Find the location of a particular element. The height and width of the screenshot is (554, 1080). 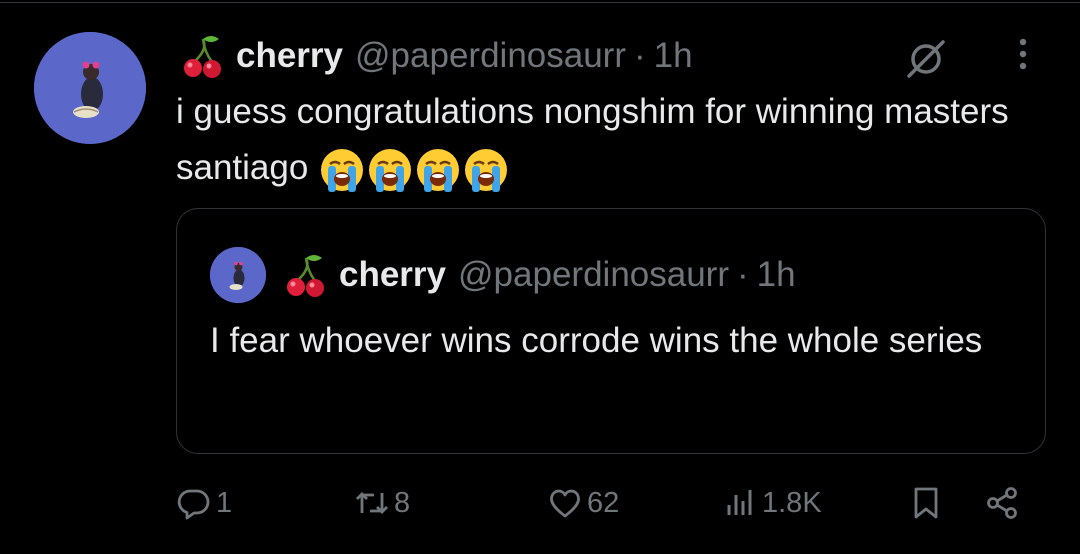

quoted-avatar is located at coordinates (238, 275).